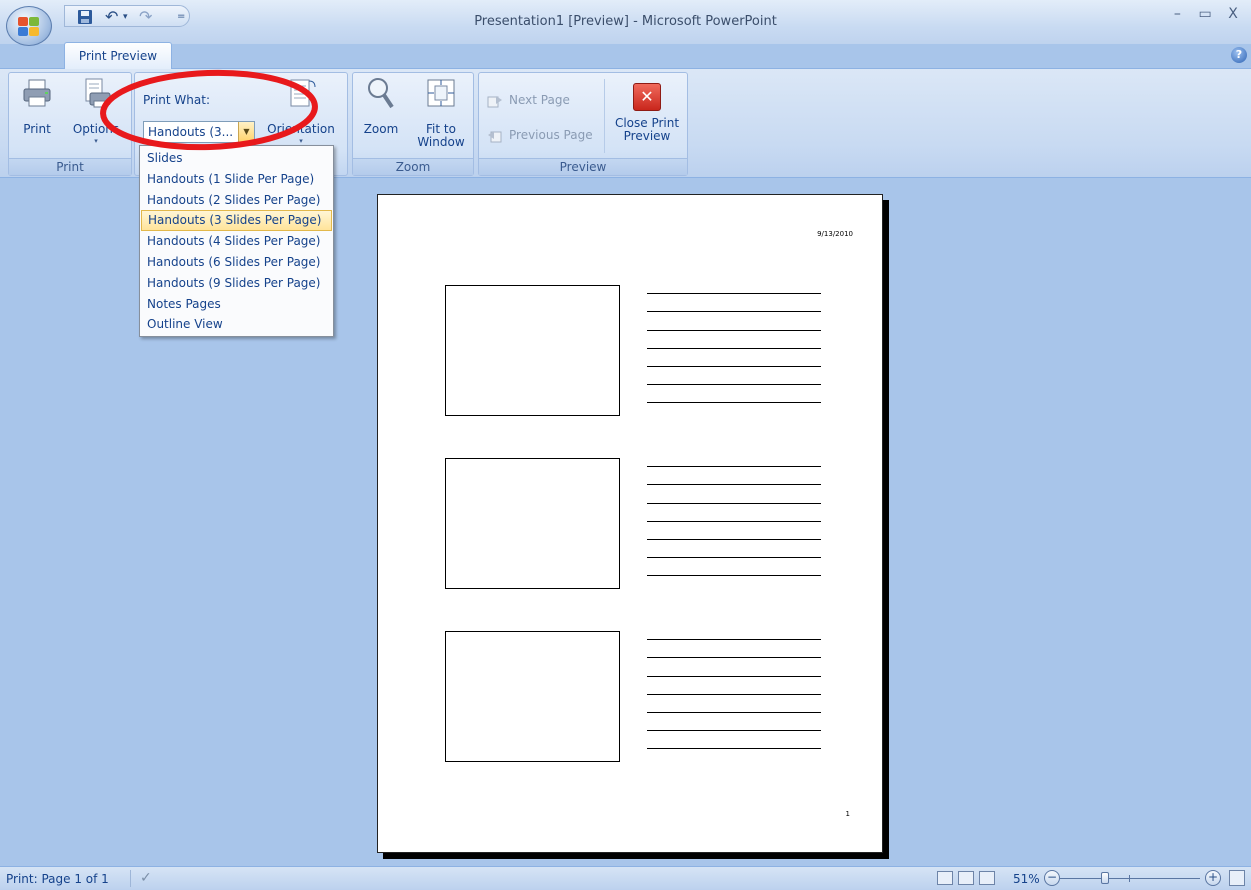 This screenshot has width=1251, height=890. What do you see at coordinates (246, 132) in the screenshot?
I see `chevron-down-icon: ▼` at bounding box center [246, 132].